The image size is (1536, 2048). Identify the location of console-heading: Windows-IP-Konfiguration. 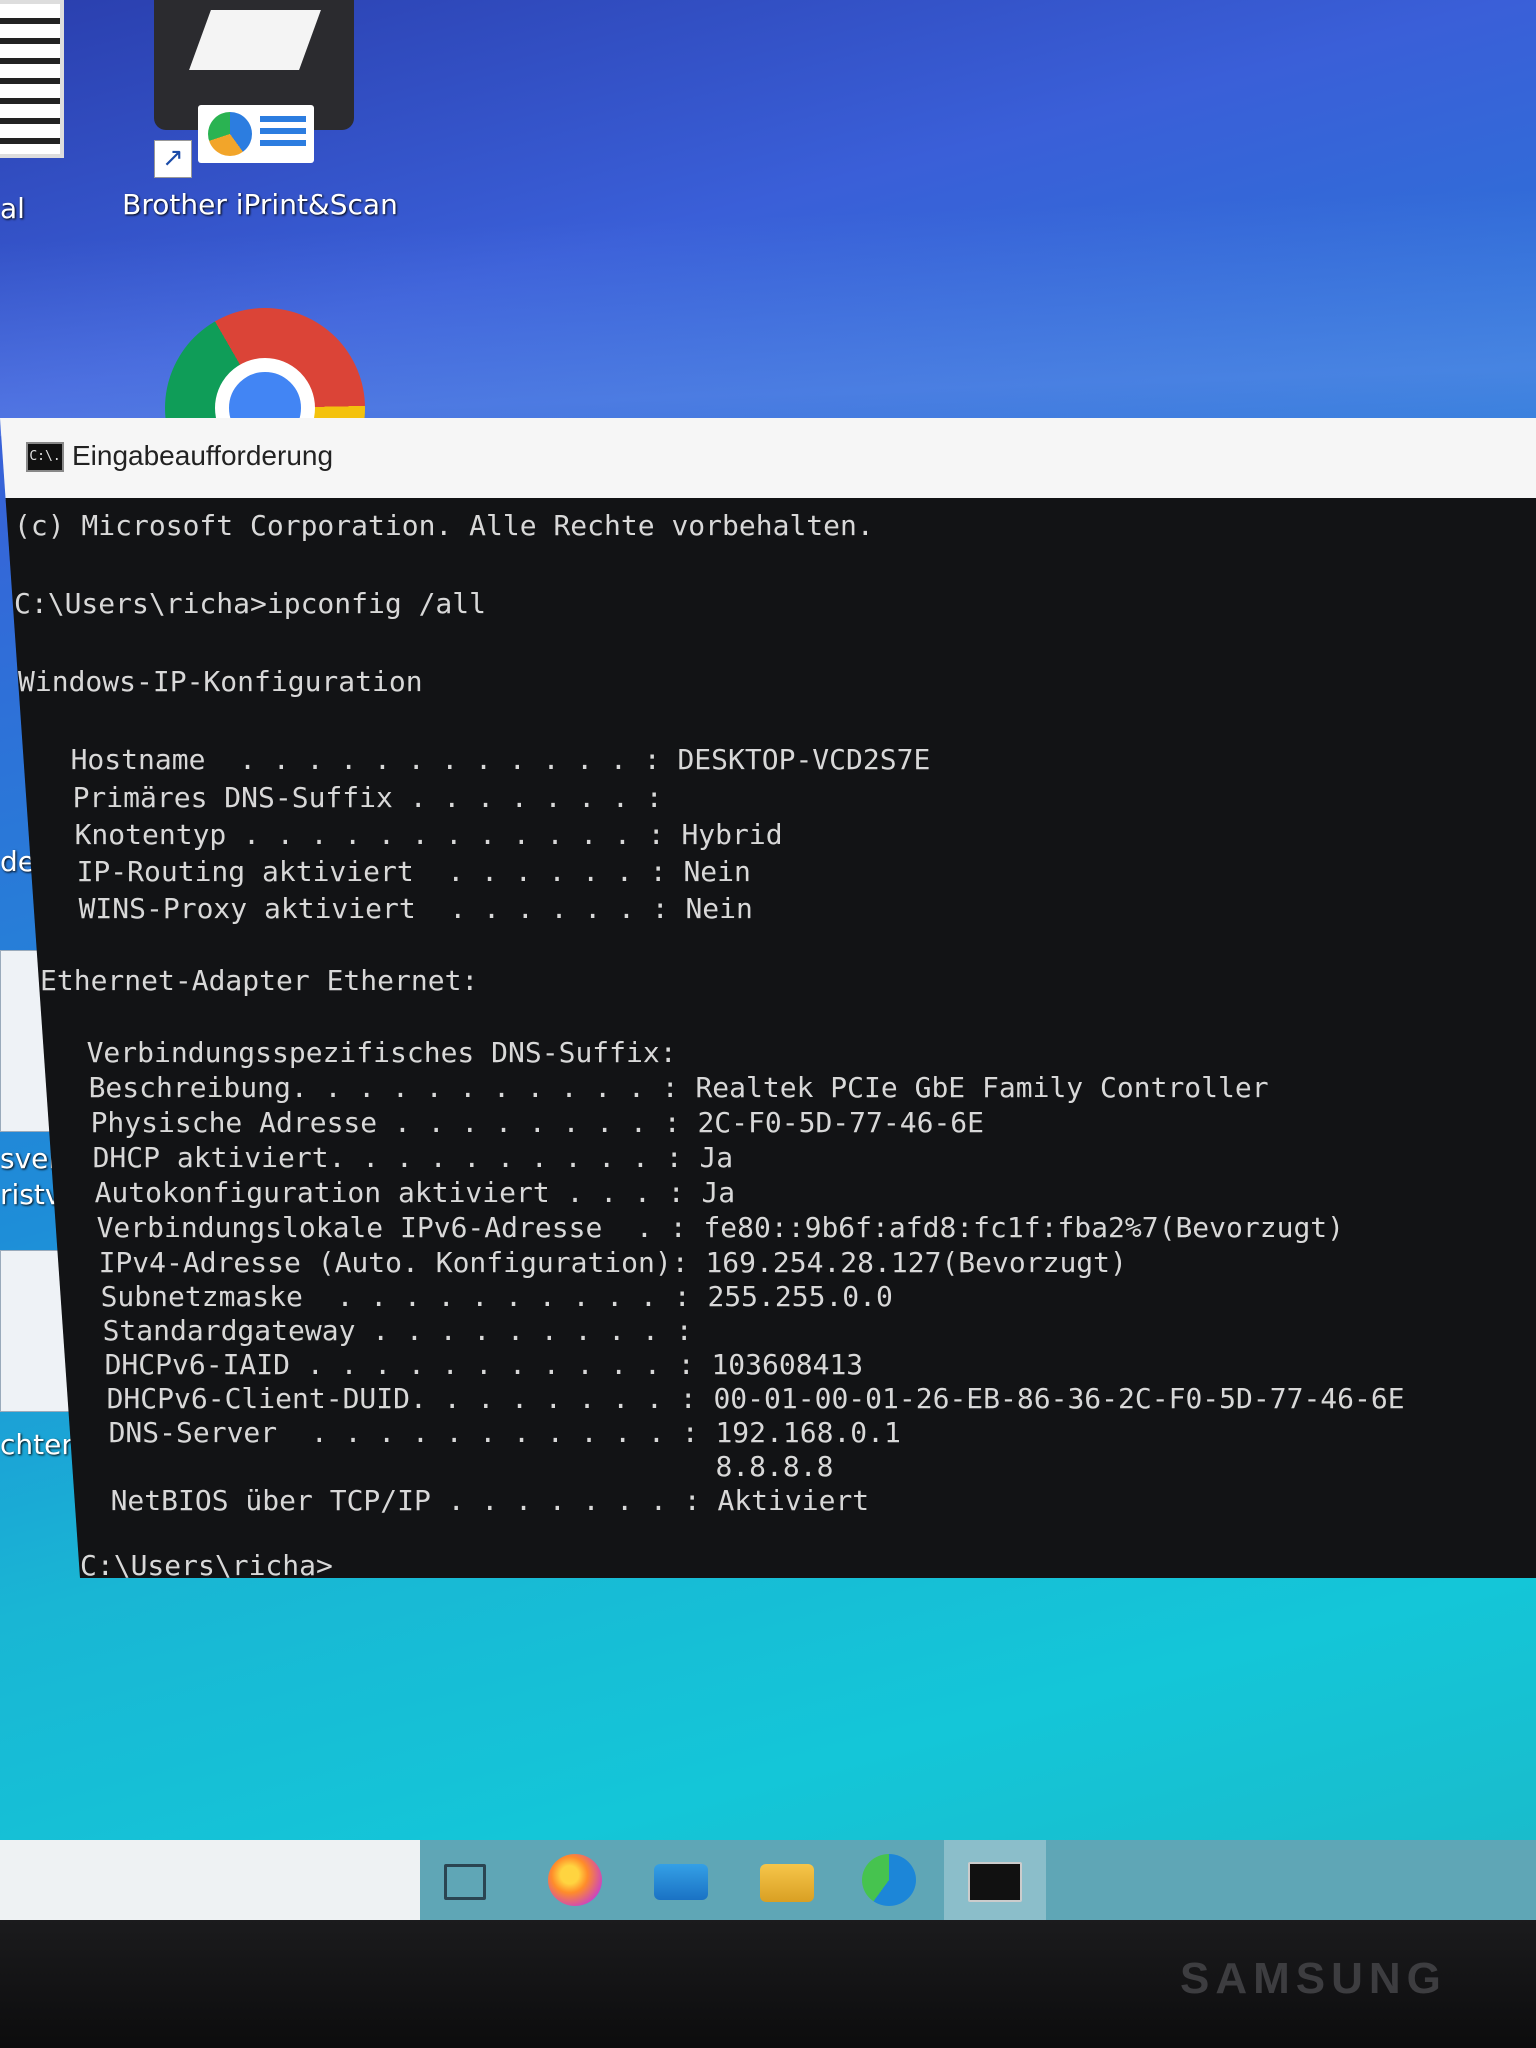
(220, 681).